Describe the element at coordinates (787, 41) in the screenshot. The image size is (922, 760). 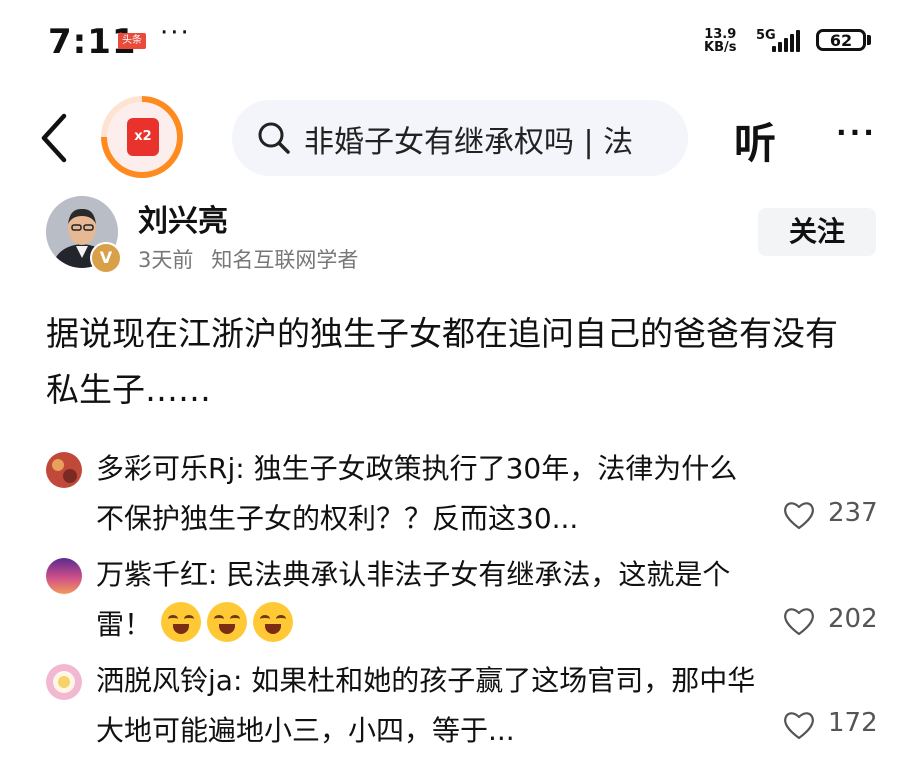
I see `signal-strength-icon` at that location.